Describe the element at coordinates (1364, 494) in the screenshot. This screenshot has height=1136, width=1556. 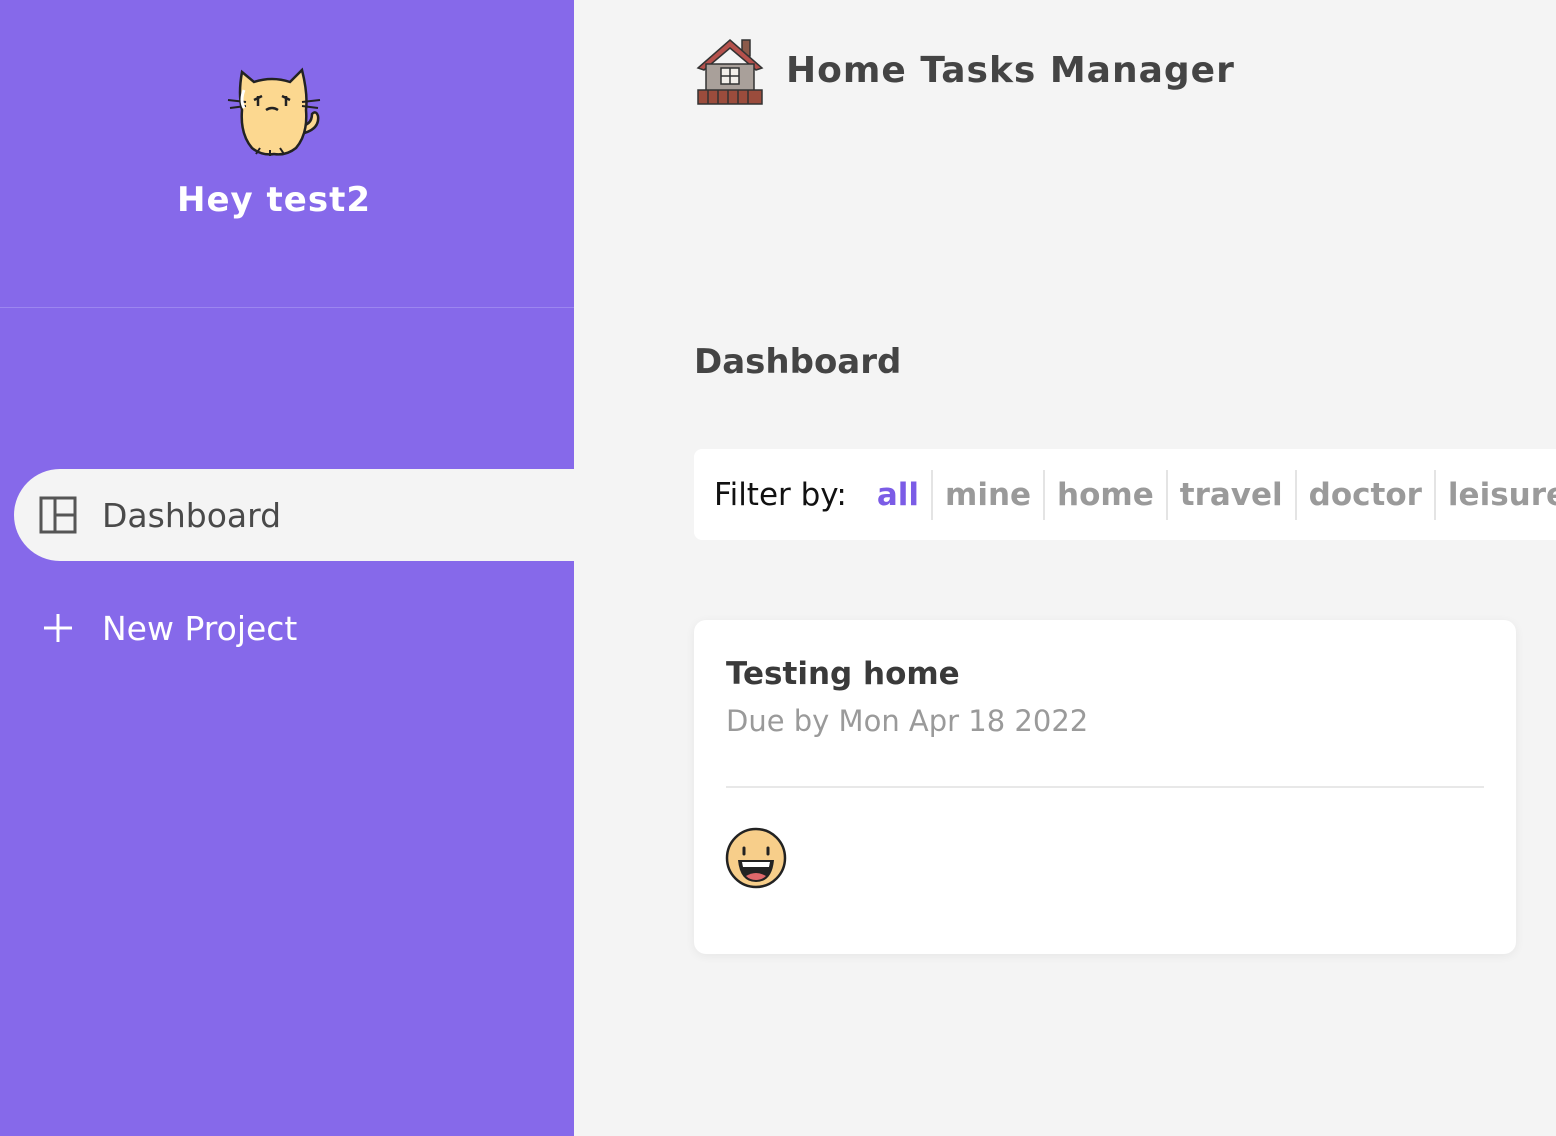
I see `filter-option-doctor: doctor` at that location.